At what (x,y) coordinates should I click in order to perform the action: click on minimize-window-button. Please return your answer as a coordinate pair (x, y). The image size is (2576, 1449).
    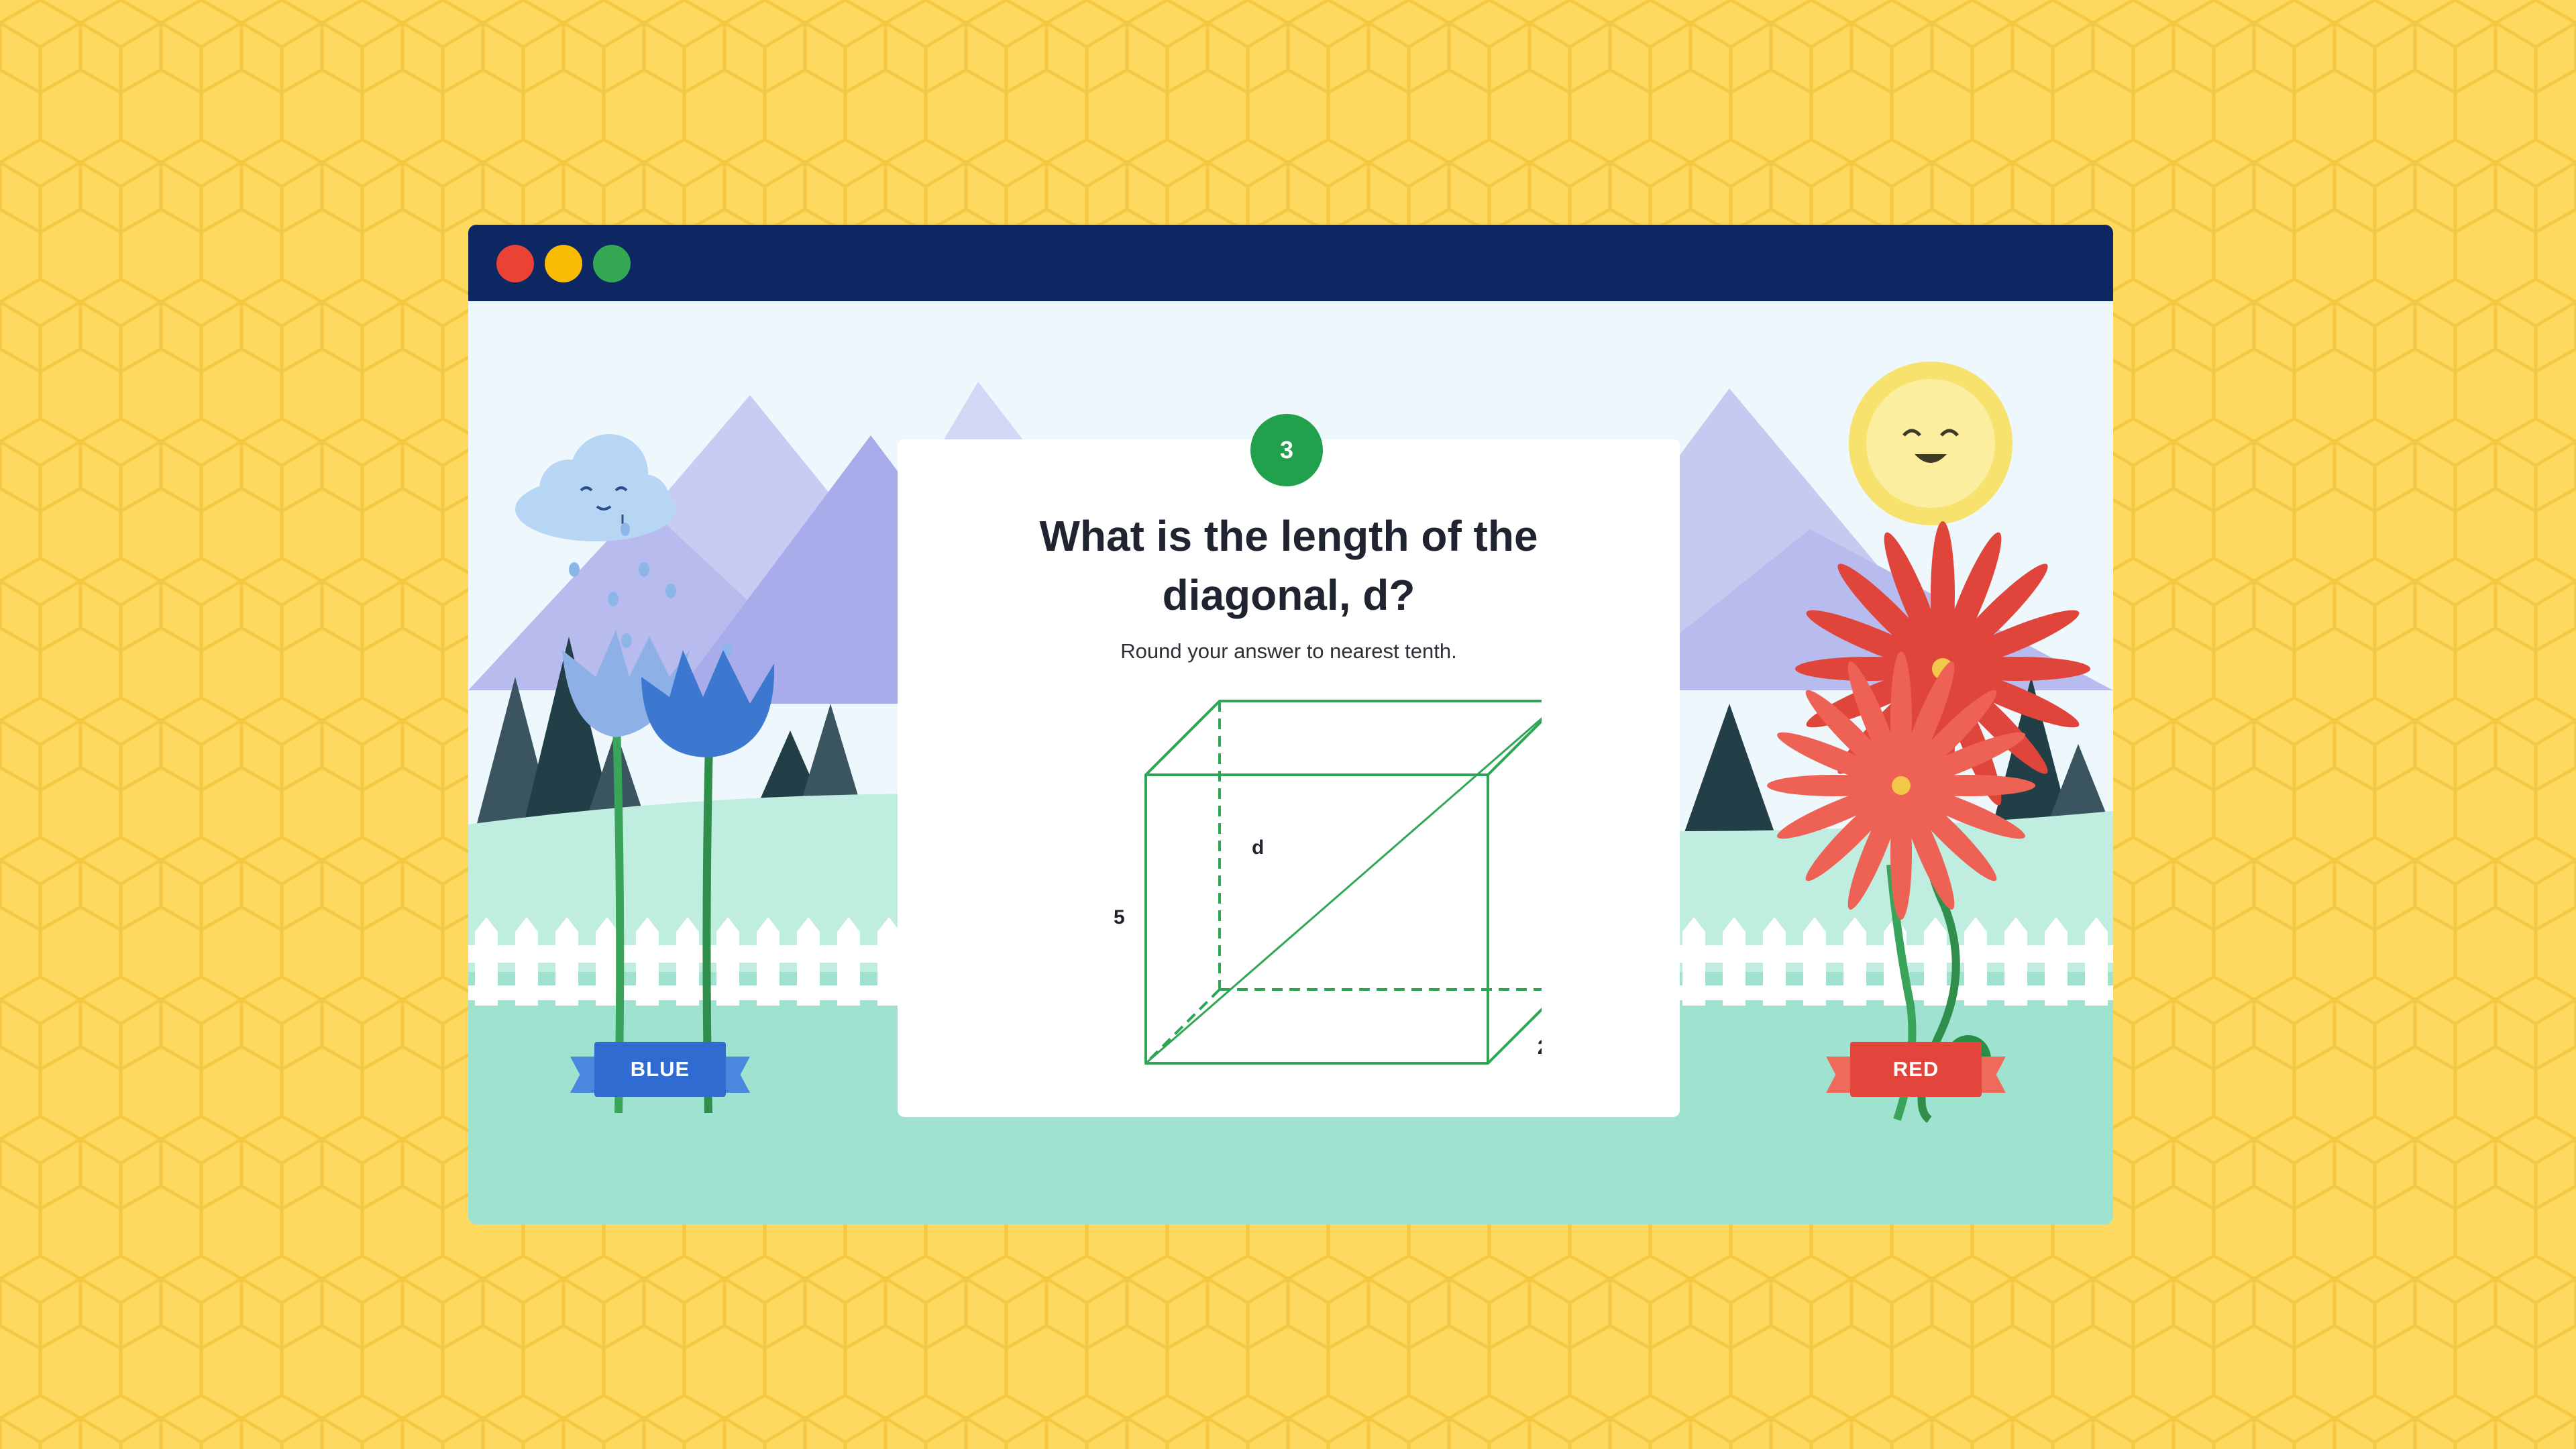
    Looking at the image, I should click on (563, 263).